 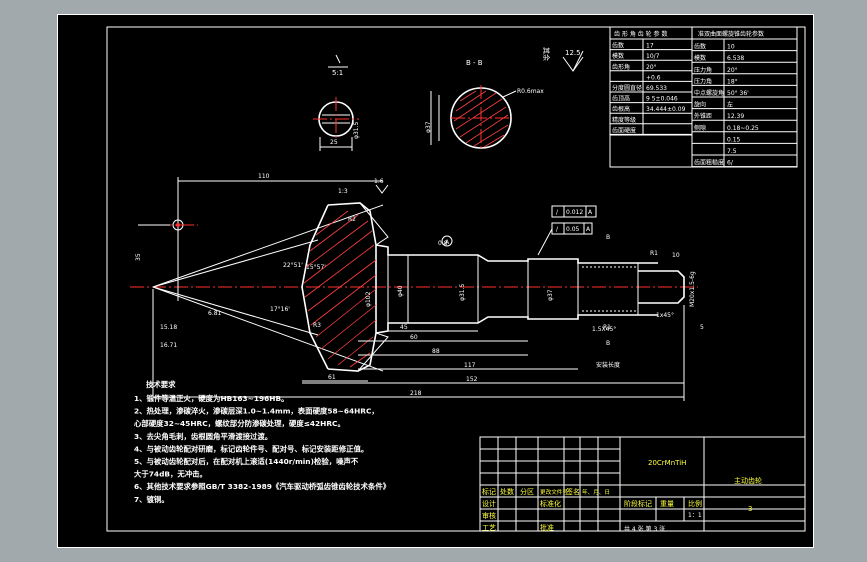 I want to click on dim-6-81: 6.81, so click(x=215, y=313).